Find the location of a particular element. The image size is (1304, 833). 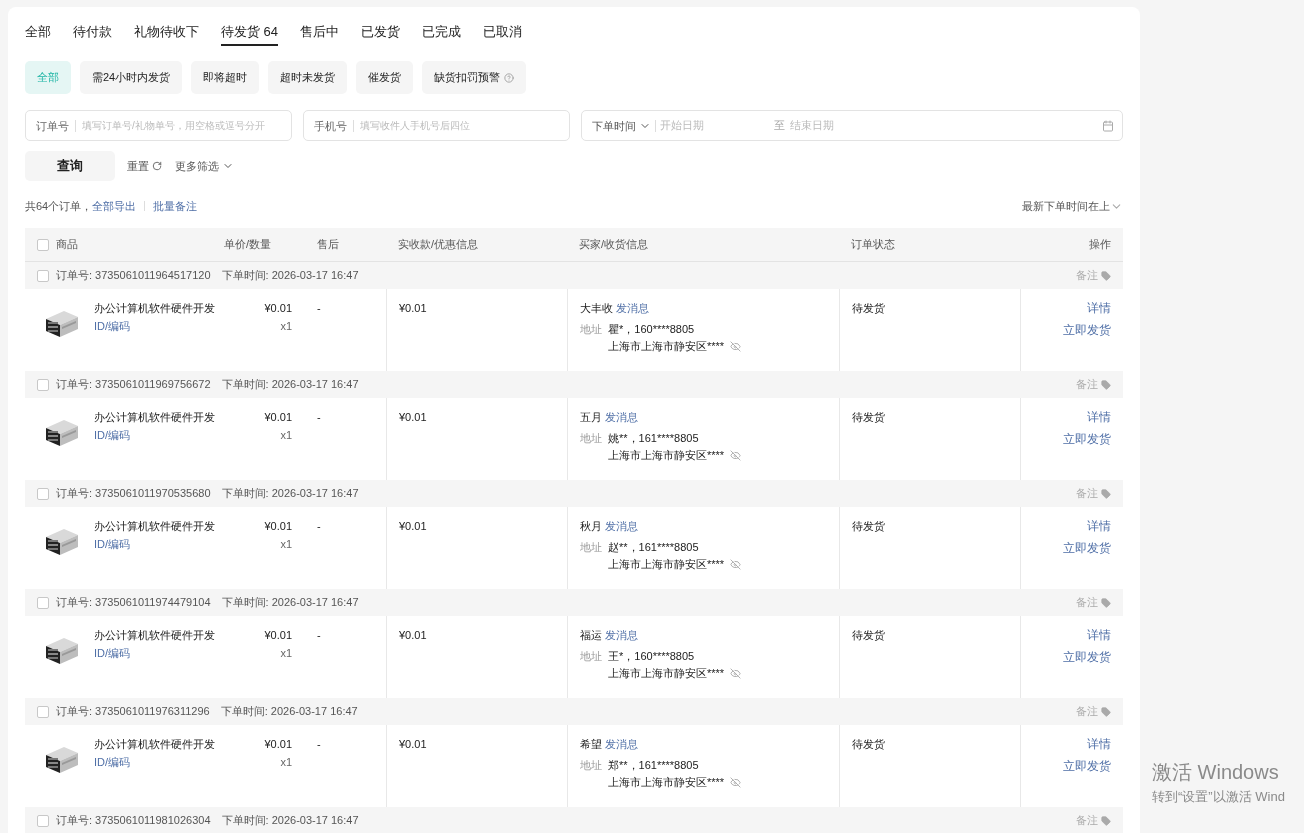

status-tab: 待发货 64 is located at coordinates (250, 33).